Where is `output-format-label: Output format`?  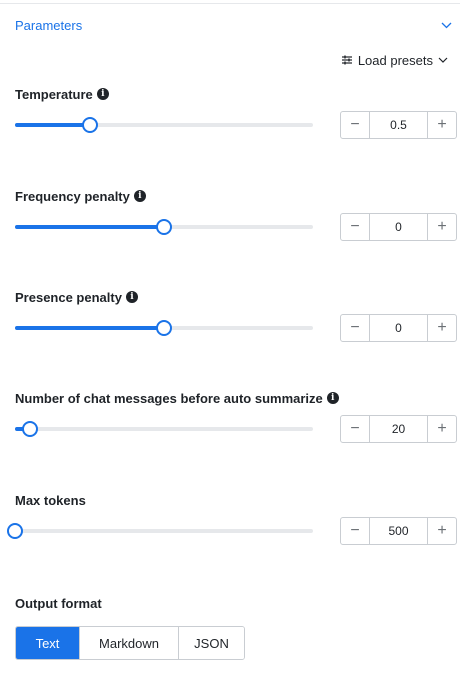
output-format-label: Output format is located at coordinates (58, 603).